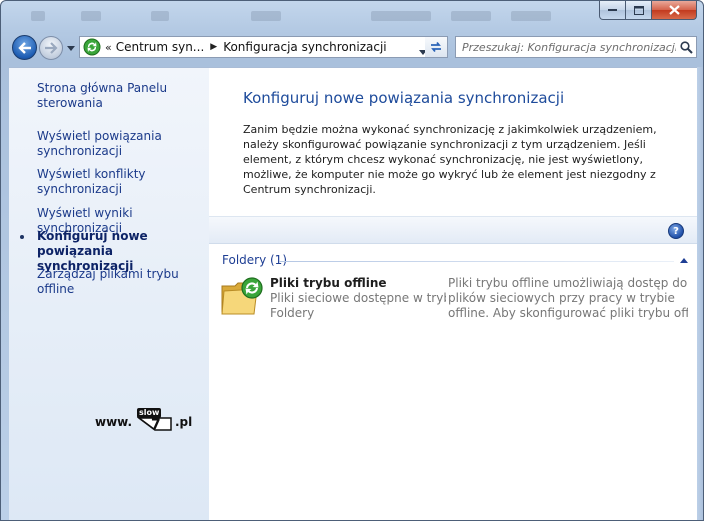  I want to click on search-icon, so click(686, 47).